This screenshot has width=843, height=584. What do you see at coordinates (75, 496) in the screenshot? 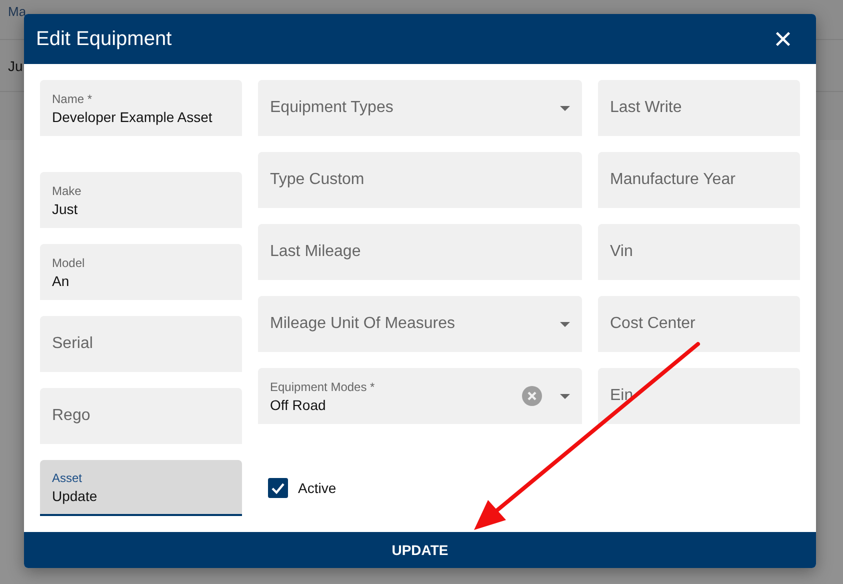
I see `field-value: Update` at bounding box center [75, 496].